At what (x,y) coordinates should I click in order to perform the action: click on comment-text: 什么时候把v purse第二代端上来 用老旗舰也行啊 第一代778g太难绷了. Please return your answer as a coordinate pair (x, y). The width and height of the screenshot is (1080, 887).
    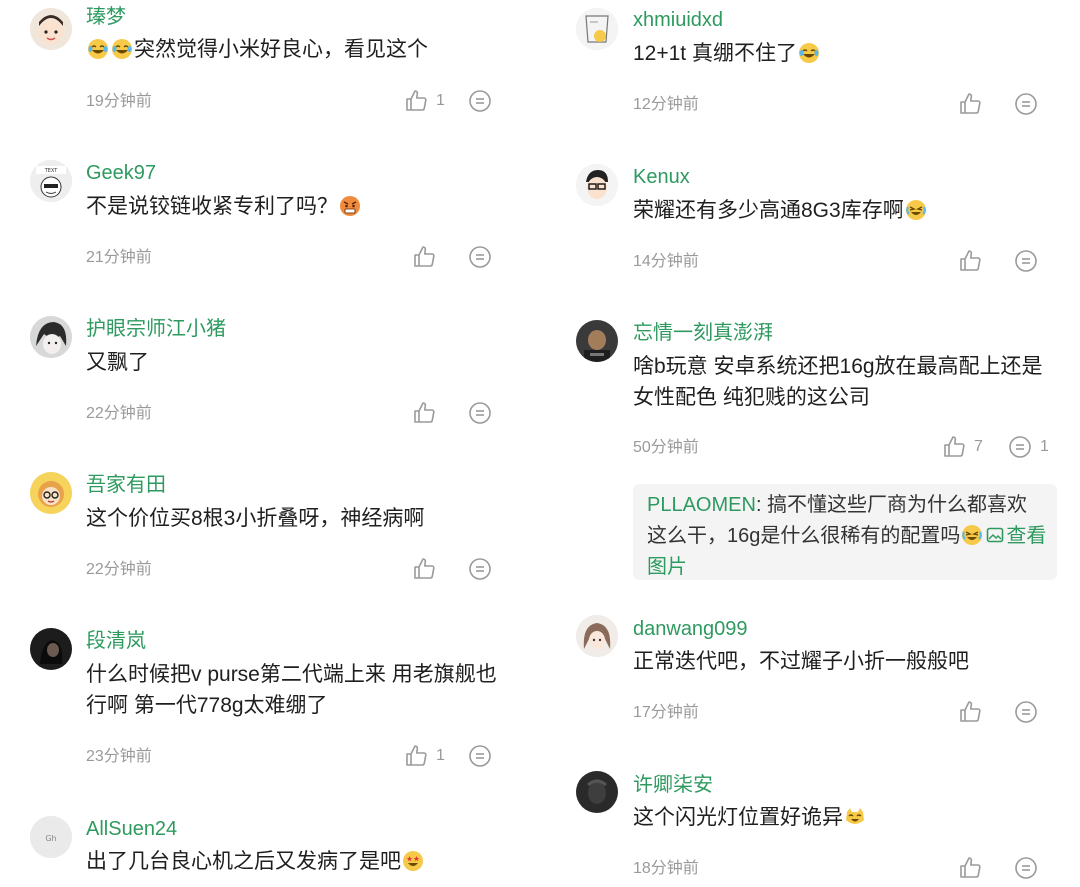
    Looking at the image, I should click on (296, 690).